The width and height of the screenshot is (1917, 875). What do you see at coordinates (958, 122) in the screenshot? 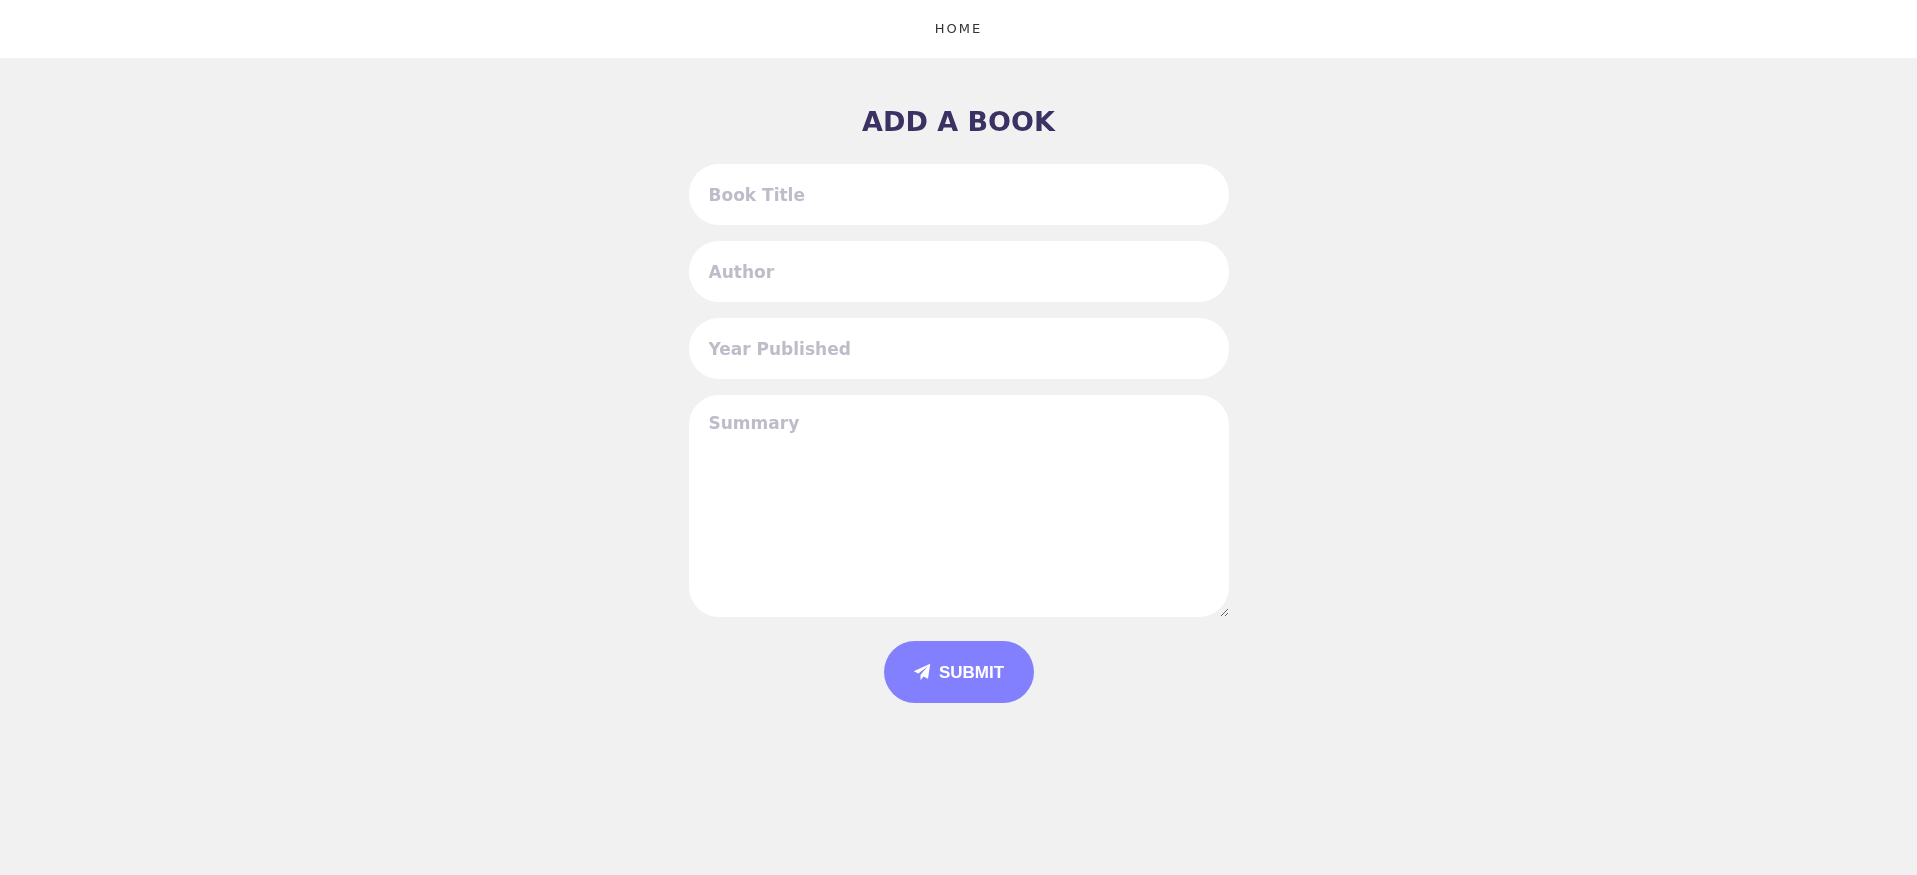
I see `page-title: ADD A BOOK` at bounding box center [958, 122].